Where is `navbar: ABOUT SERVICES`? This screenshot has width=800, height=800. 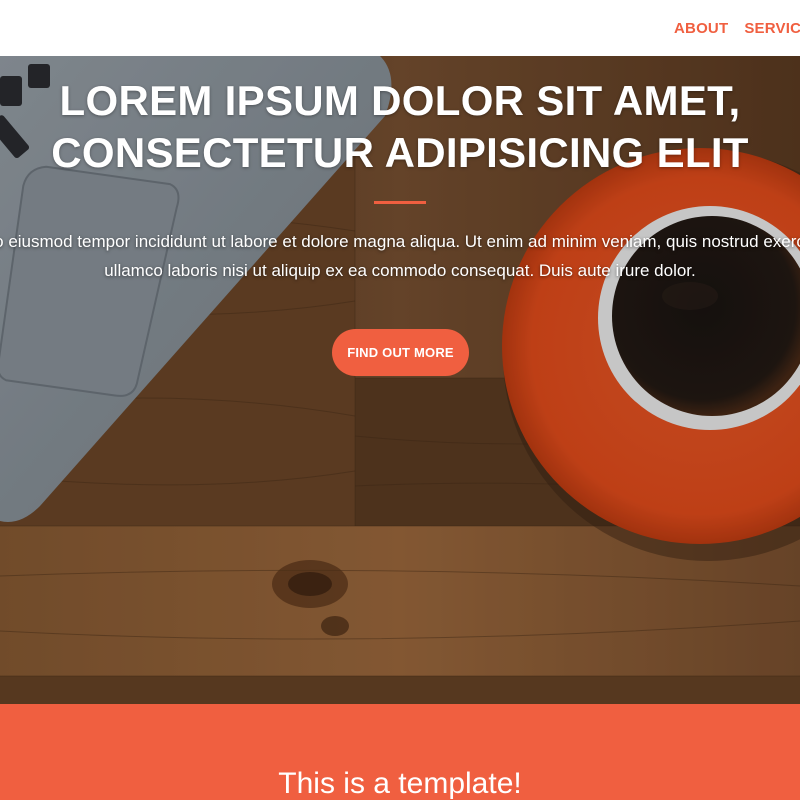 navbar: ABOUT SERVICES is located at coordinates (400, 28).